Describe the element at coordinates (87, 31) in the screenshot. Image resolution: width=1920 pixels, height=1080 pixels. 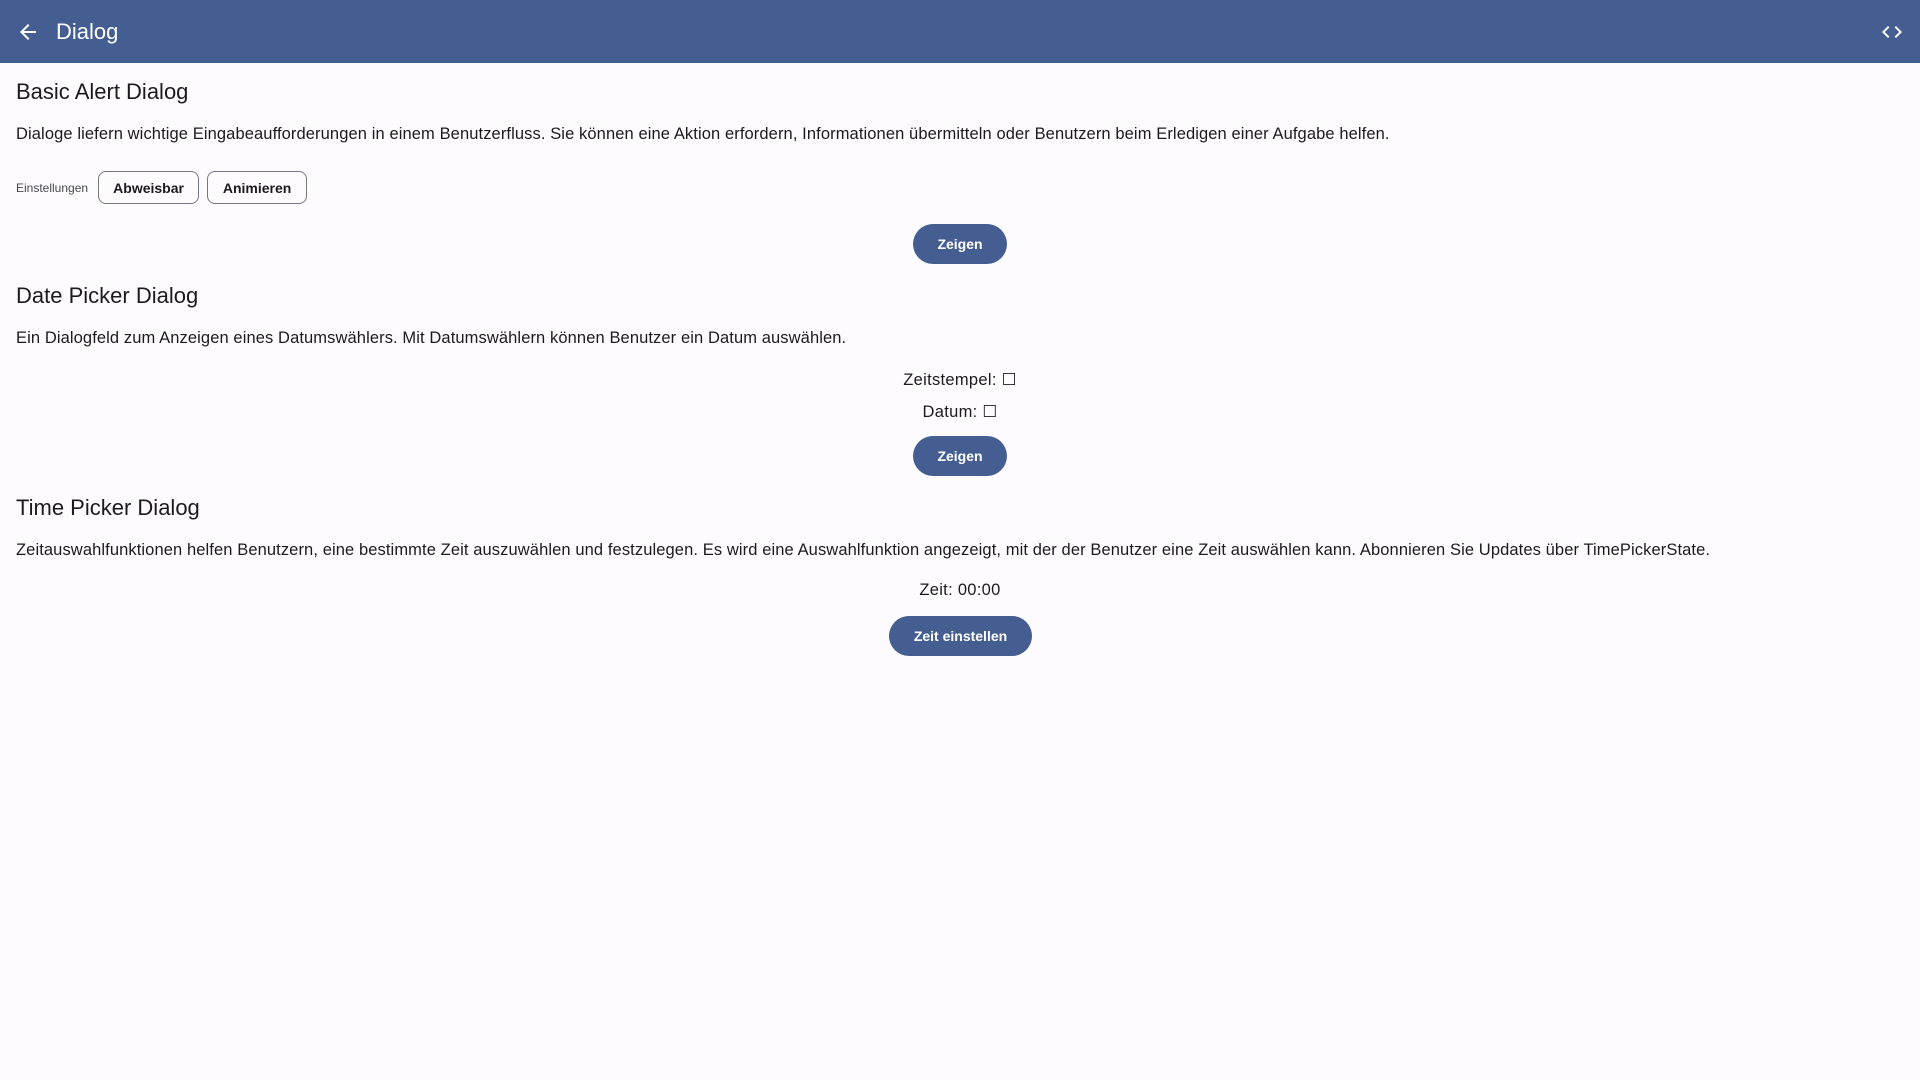
I see `page-title: Dialog` at that location.